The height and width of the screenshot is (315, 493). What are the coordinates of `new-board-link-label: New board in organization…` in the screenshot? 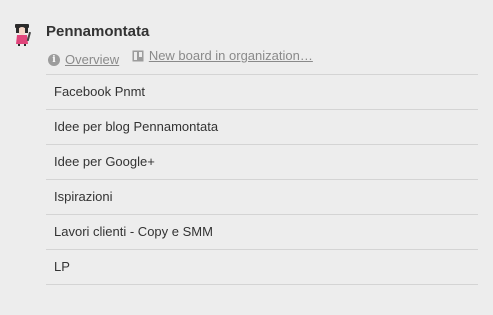 It's located at (230, 55).